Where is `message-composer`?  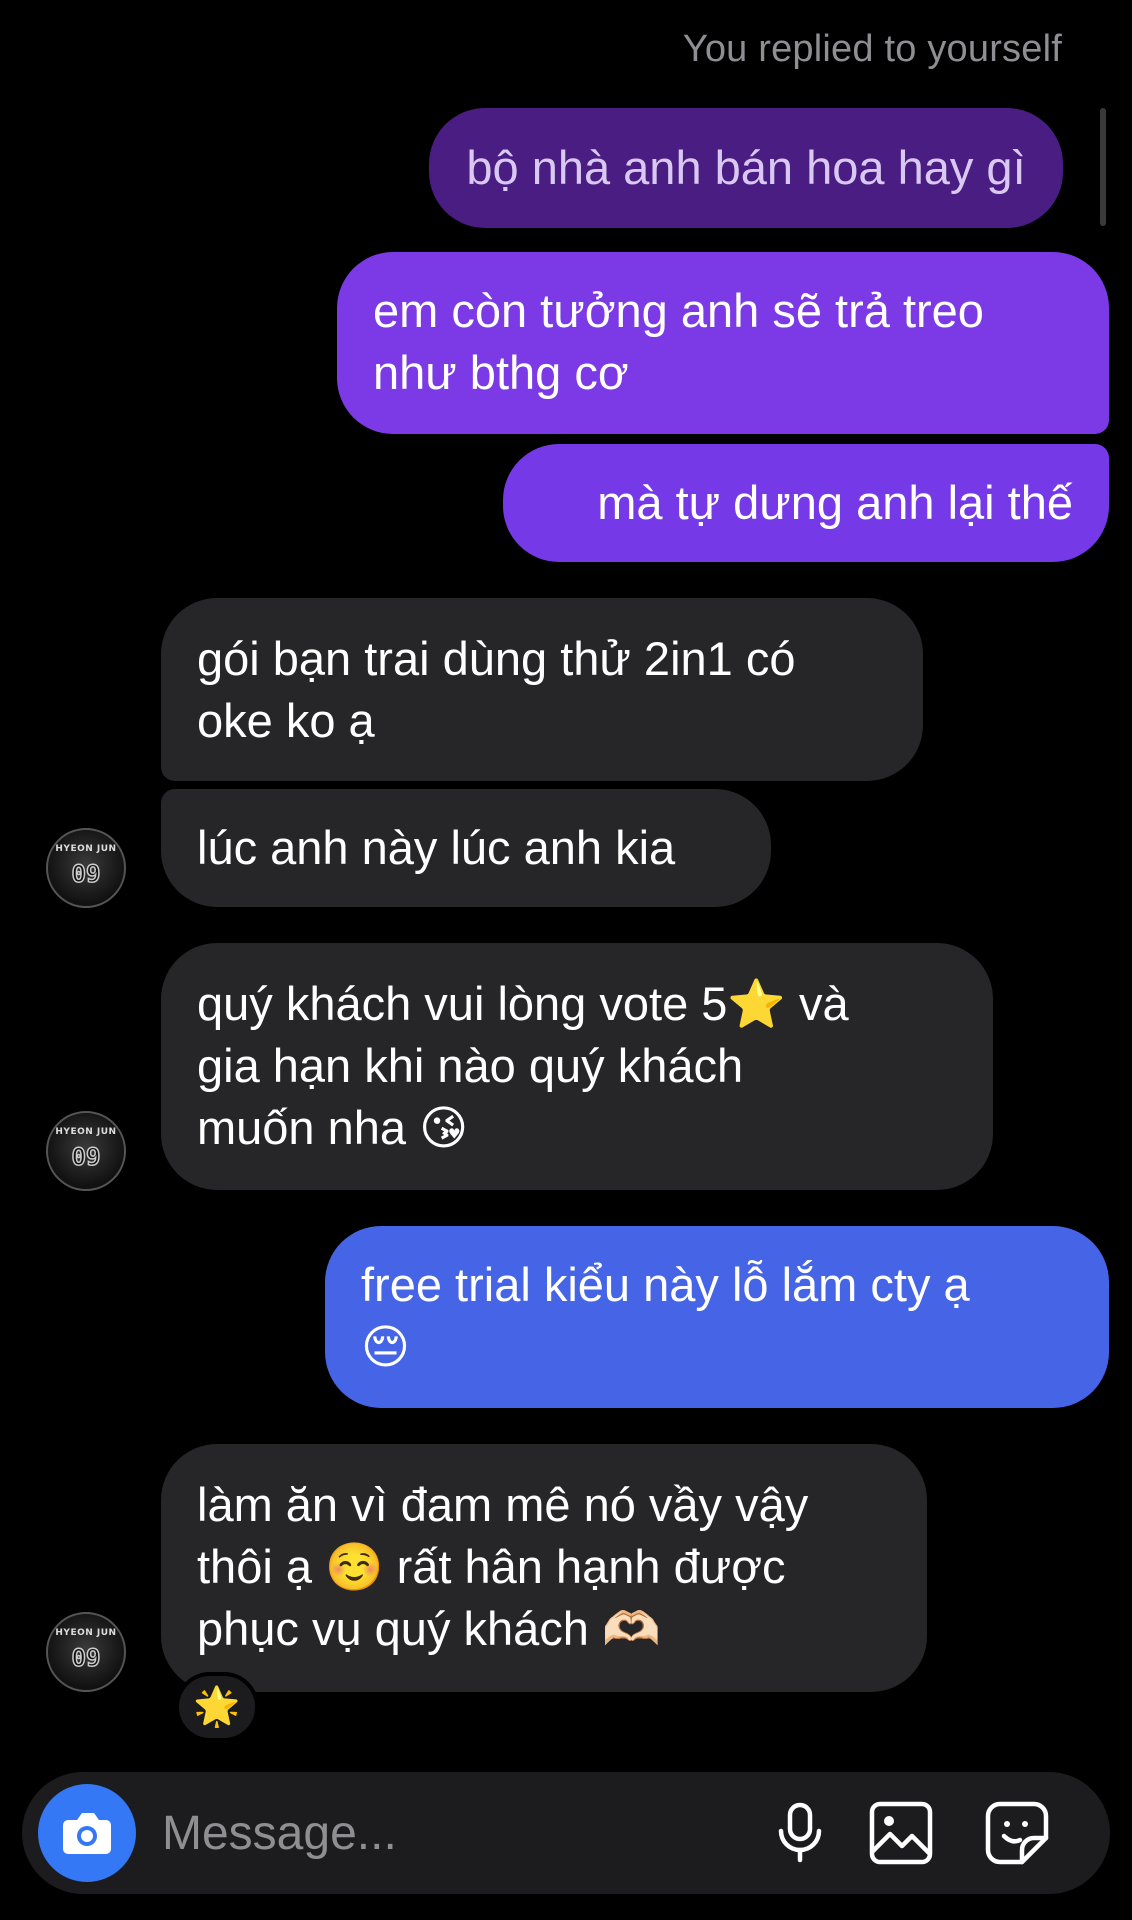 message-composer is located at coordinates (566, 1833).